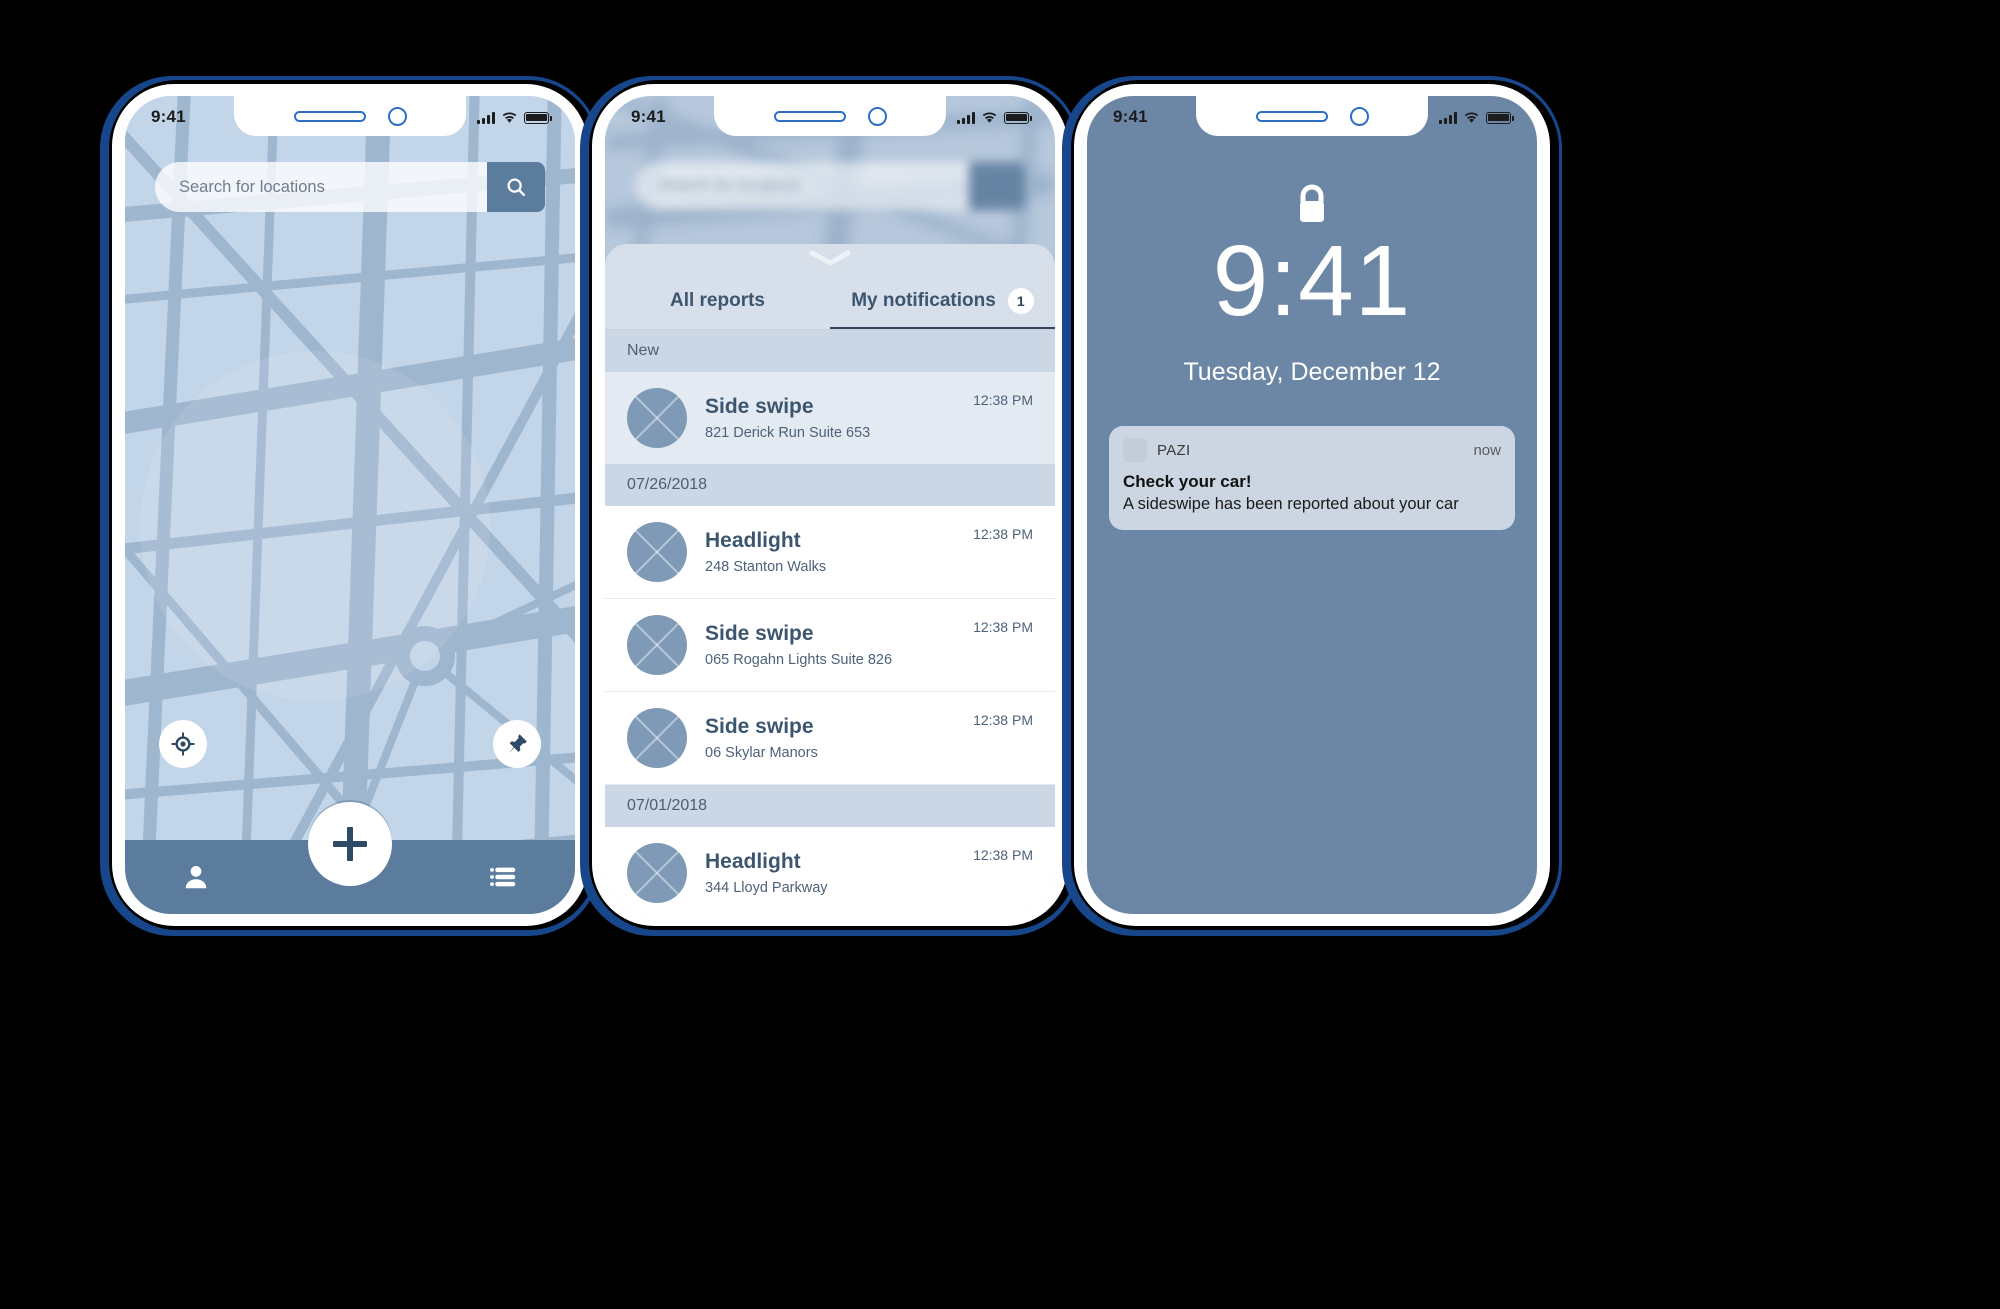 The width and height of the screenshot is (2000, 1309). I want to click on list-item: Side swipe 06 Skylar Manors 12:38 PM, so click(830, 738).